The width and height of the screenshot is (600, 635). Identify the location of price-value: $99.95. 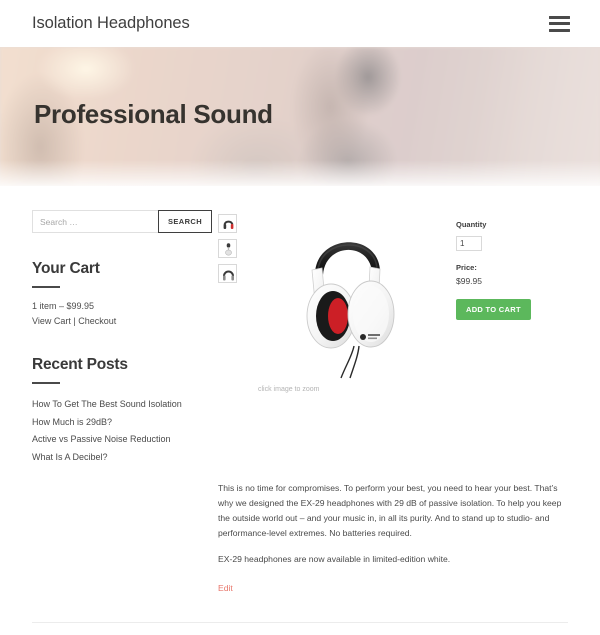
(469, 281).